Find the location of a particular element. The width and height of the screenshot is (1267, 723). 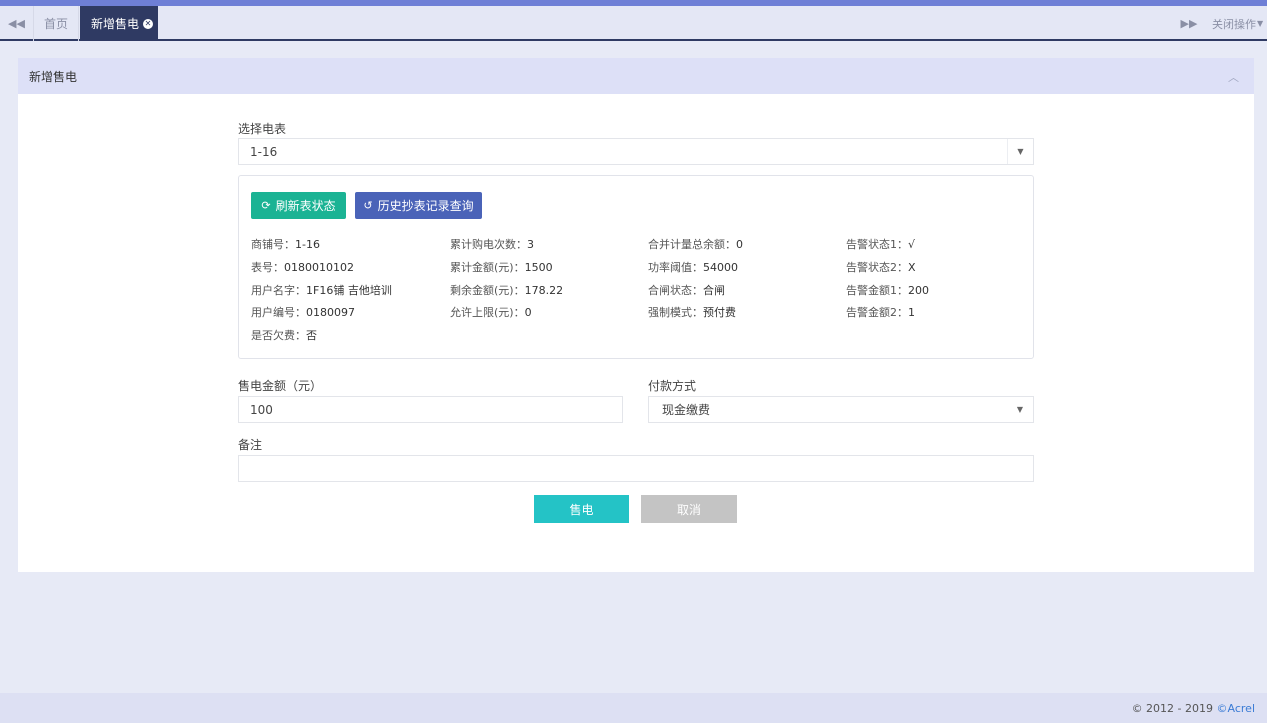

panel-header: 新增售电 ︿ is located at coordinates (636, 76).